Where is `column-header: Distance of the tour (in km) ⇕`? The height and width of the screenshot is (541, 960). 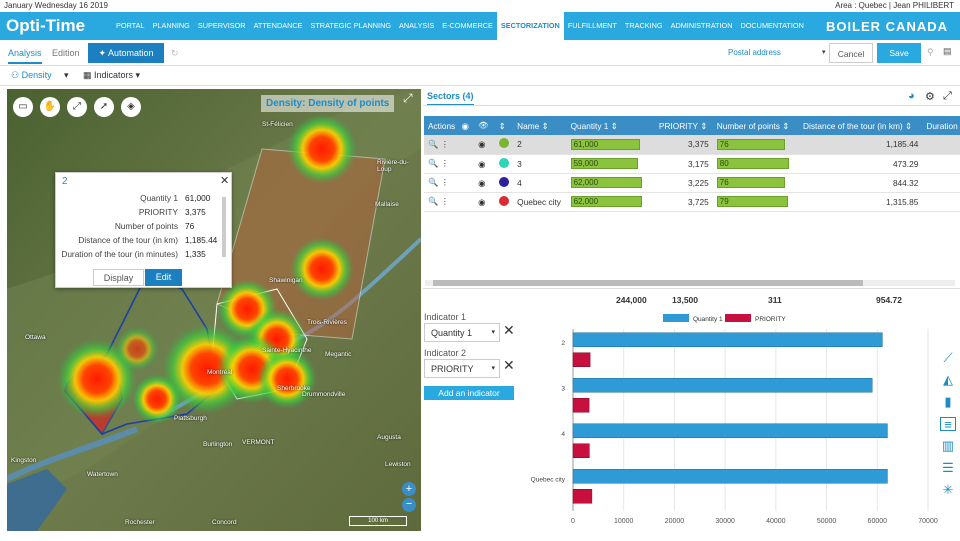 column-header: Distance of the tour (in km) ⇕ is located at coordinates (861, 125).